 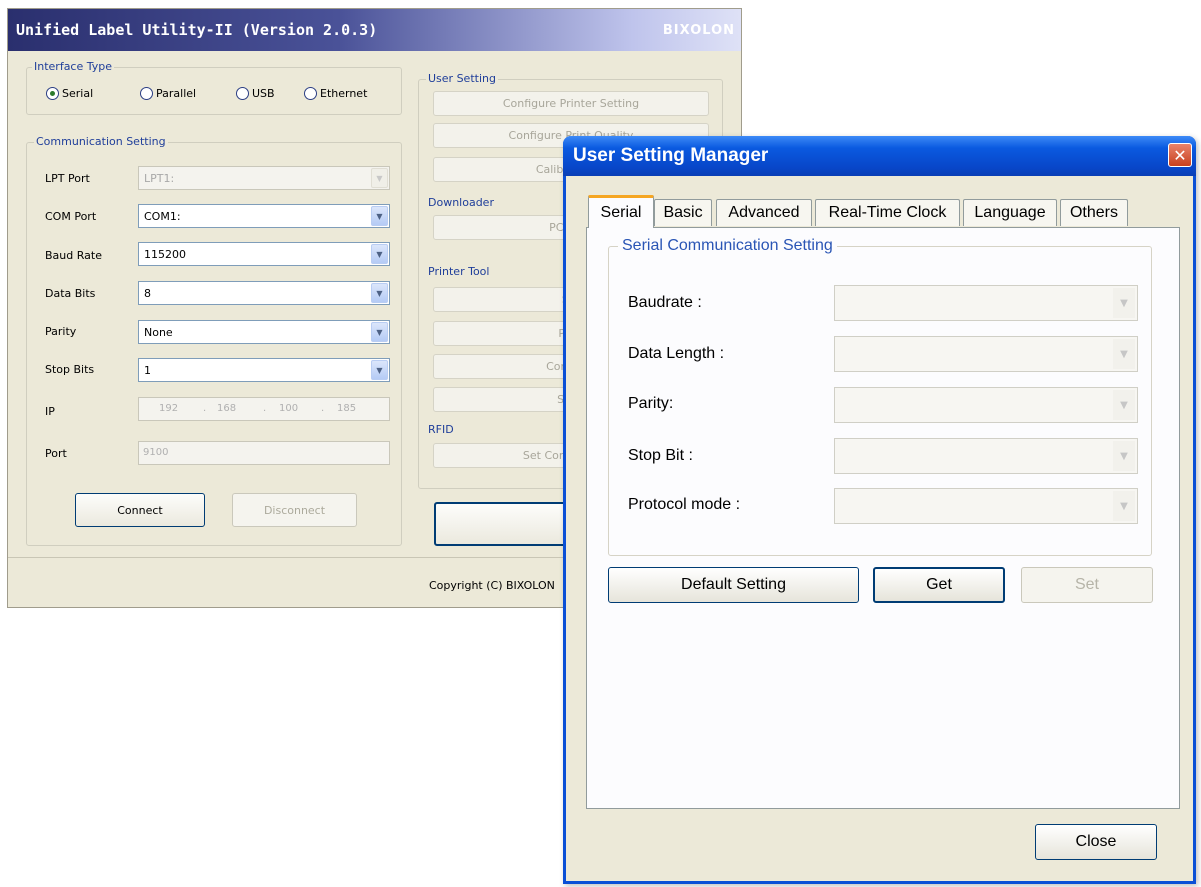 I want to click on dialog-title-bar: User Setting Manager ✕, so click(x=879, y=156).